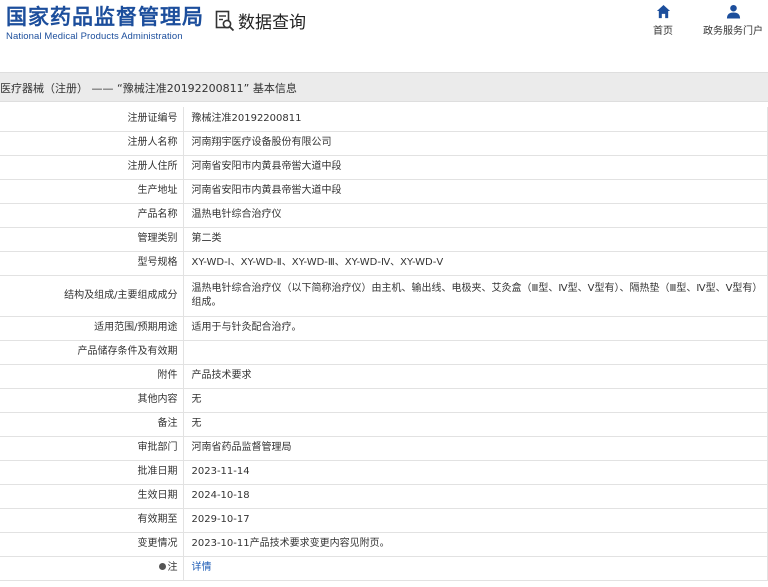 The height and width of the screenshot is (587, 768). I want to click on table-row: 生产地址 河南省安阳市内黄县帝喾大道中段, so click(384, 191).